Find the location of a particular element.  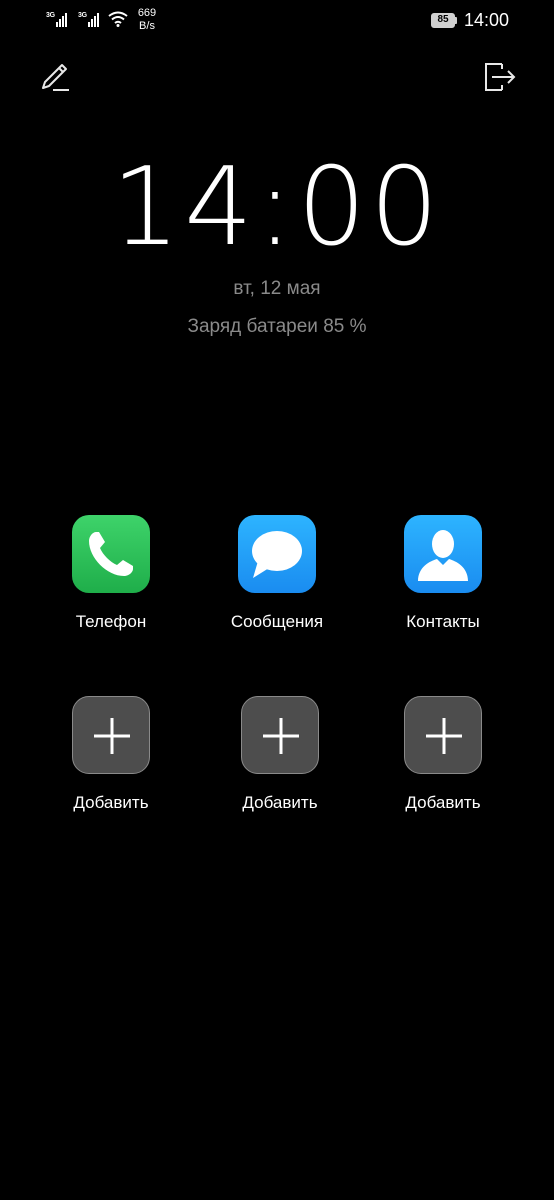

app-messages: Сообщения is located at coordinates (277, 573).